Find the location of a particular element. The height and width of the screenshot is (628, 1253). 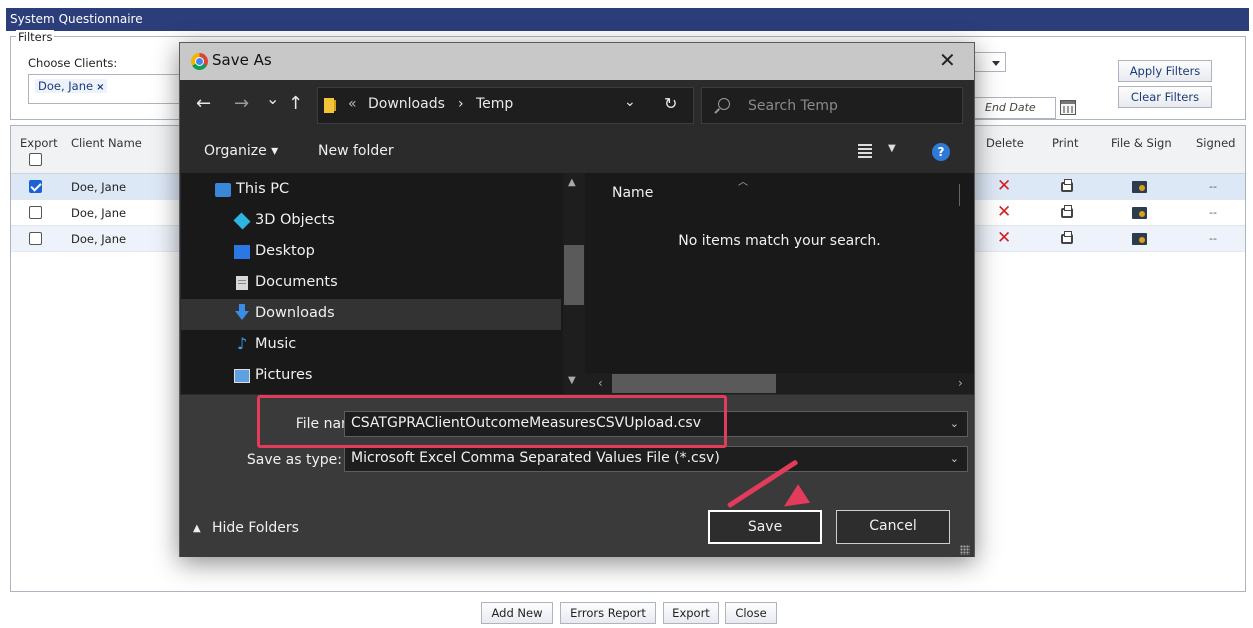

header-export: Export is located at coordinates (39, 143).